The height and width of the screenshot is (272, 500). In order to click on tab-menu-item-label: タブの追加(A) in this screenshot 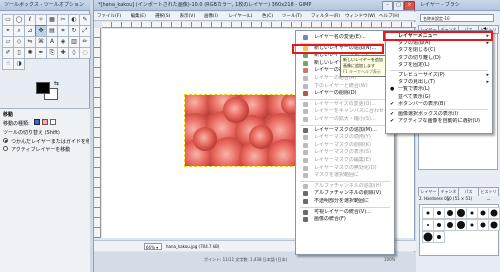, I will do `click(414, 43)`.